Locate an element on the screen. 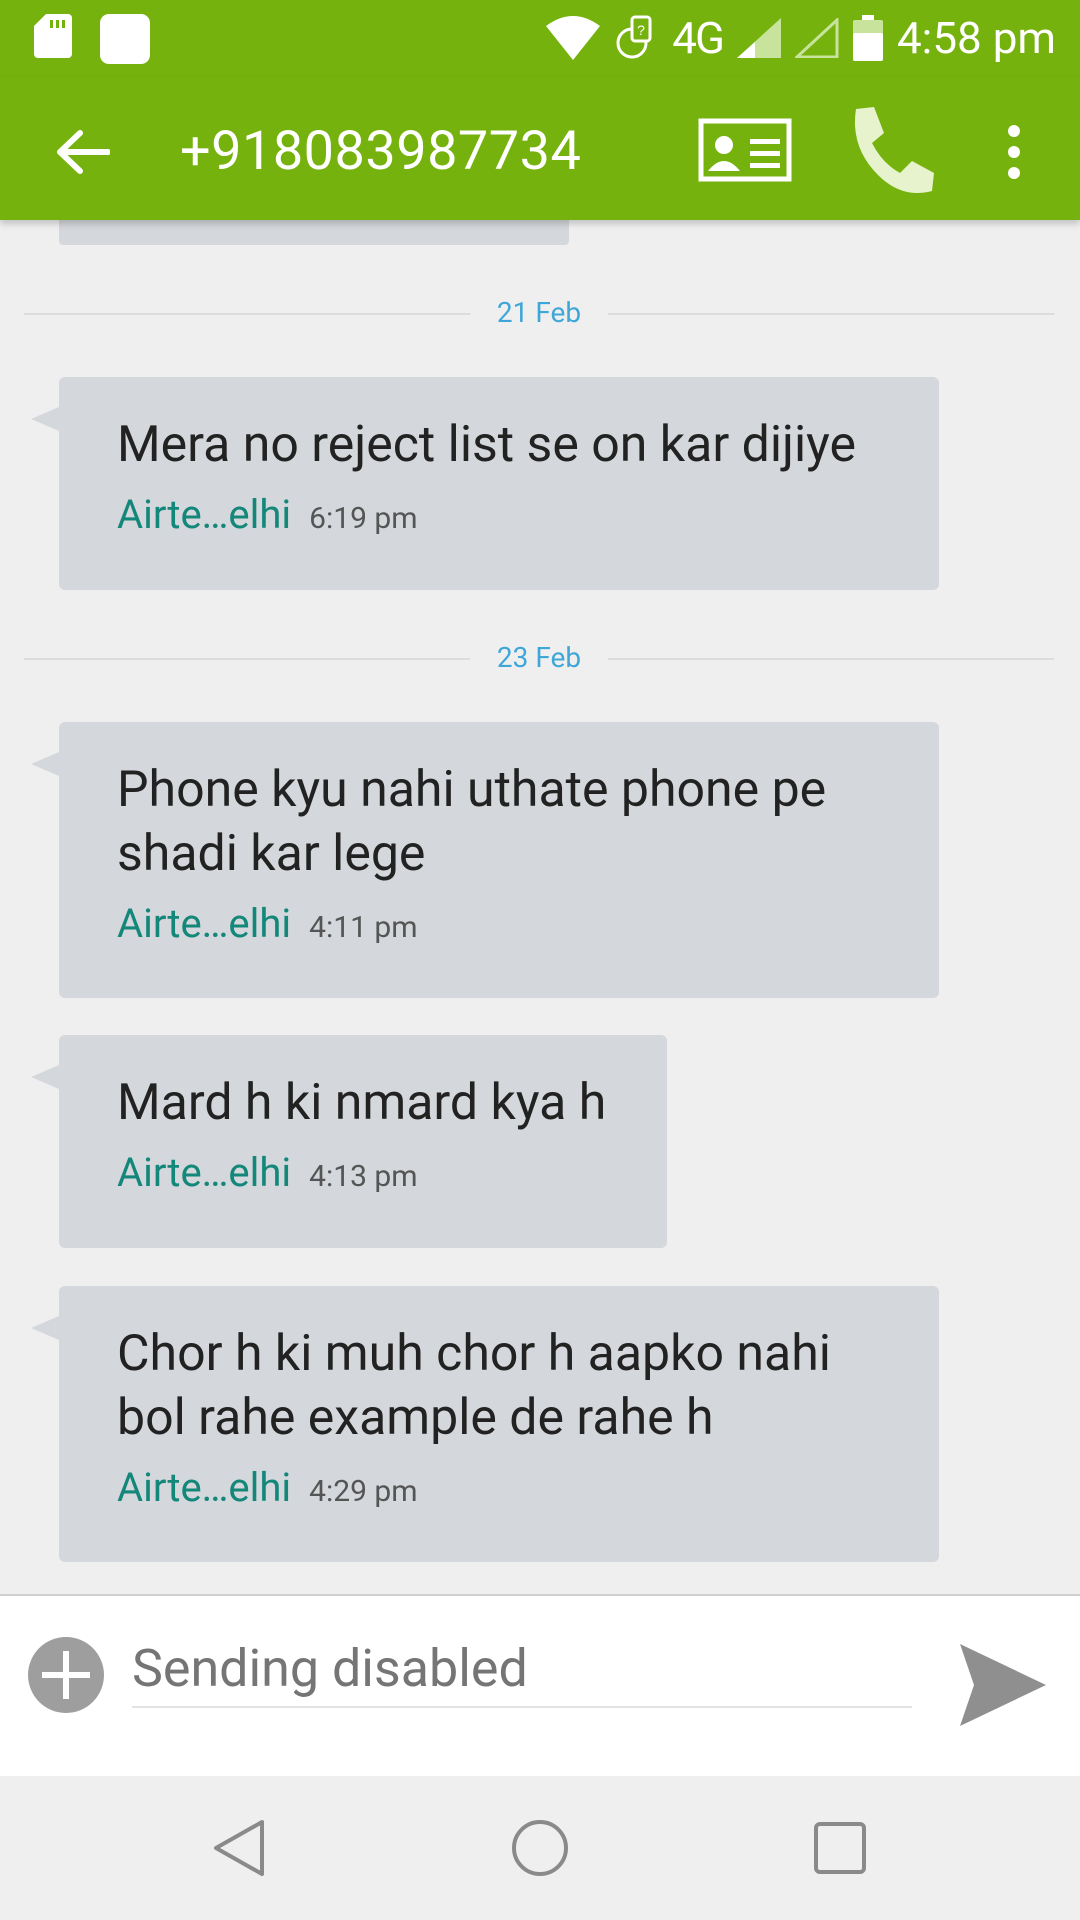  nav-back-icon is located at coordinates (240, 1848).